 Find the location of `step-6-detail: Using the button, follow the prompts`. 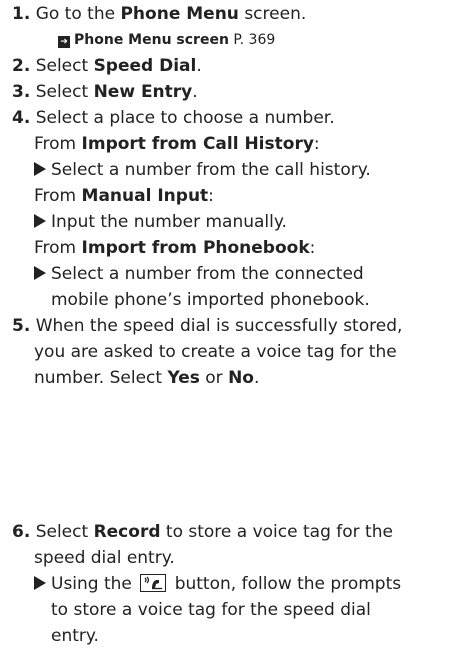

step-6-detail: Using the button, follow the prompts is located at coordinates (217, 584).